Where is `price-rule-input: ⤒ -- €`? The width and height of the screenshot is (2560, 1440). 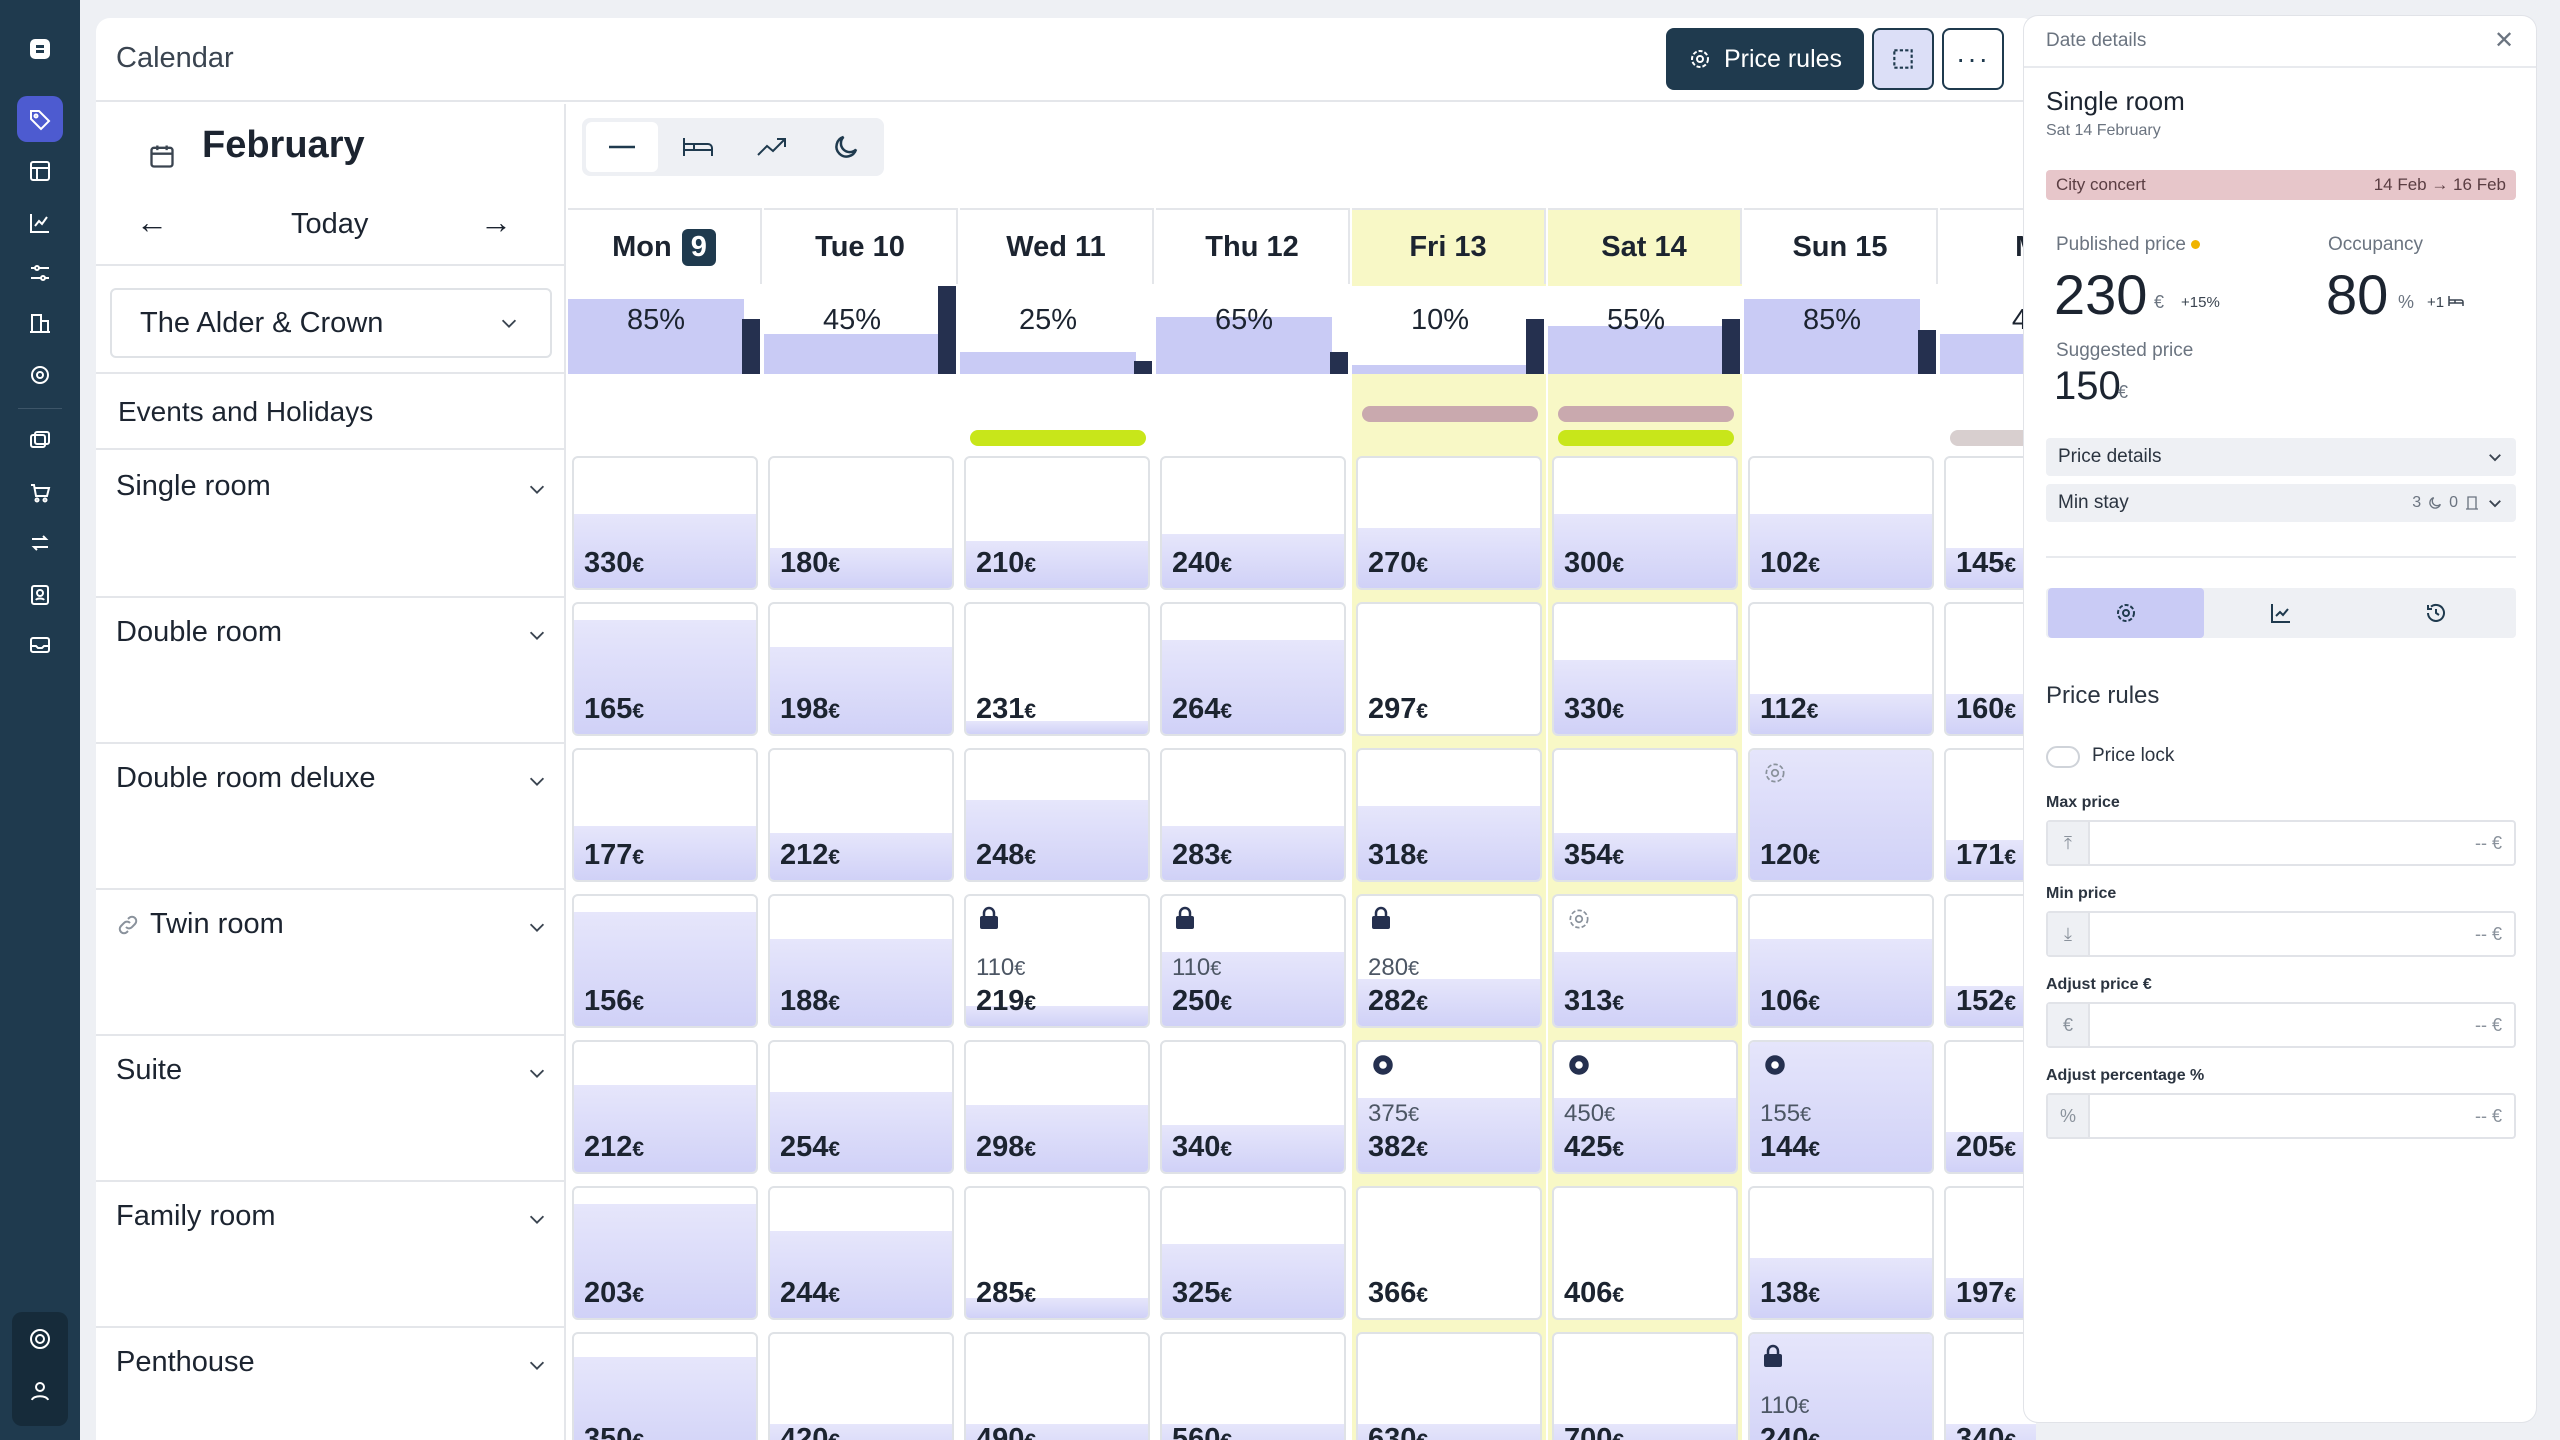 price-rule-input: ⤒ -- € is located at coordinates (2281, 843).